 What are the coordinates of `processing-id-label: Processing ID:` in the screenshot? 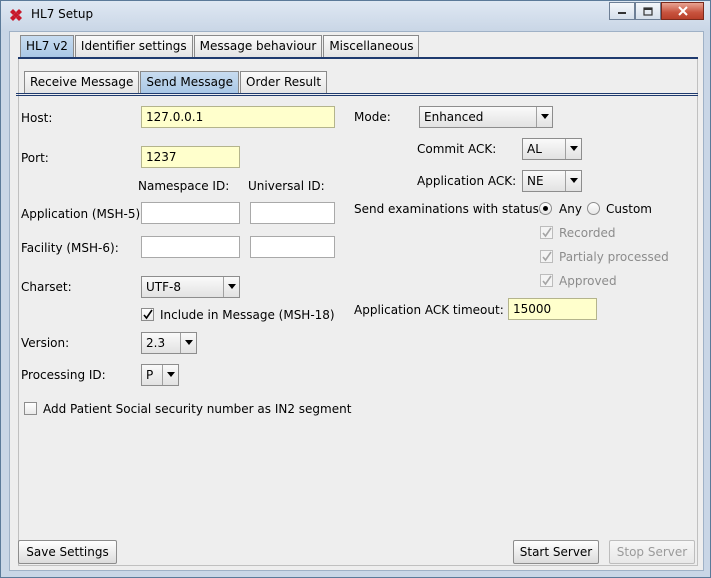 It's located at (63, 375).